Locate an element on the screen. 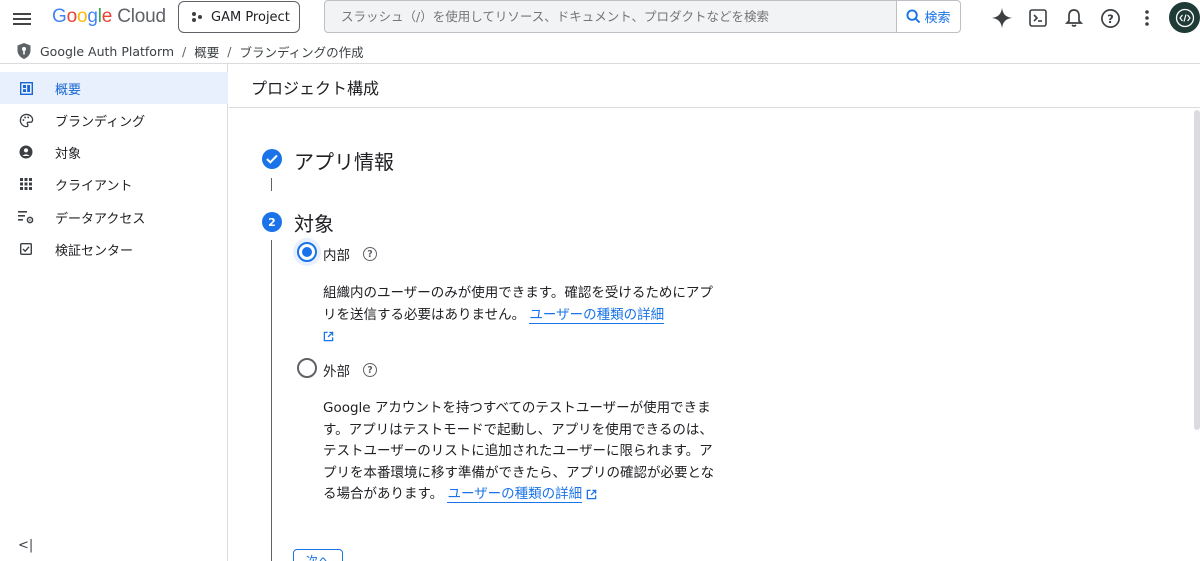  scrollbar is located at coordinates (1197, 270).